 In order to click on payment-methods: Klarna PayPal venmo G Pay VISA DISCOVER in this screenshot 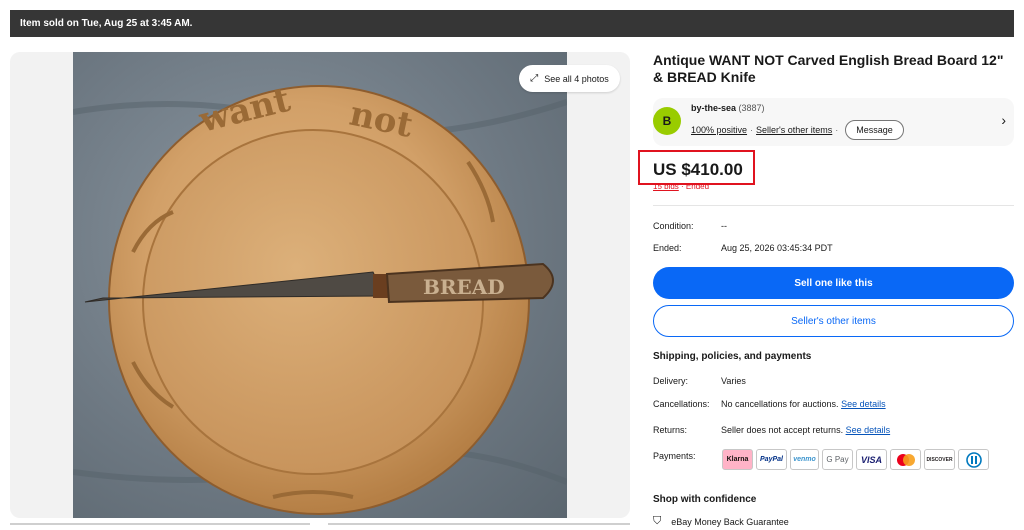, I will do `click(855, 459)`.